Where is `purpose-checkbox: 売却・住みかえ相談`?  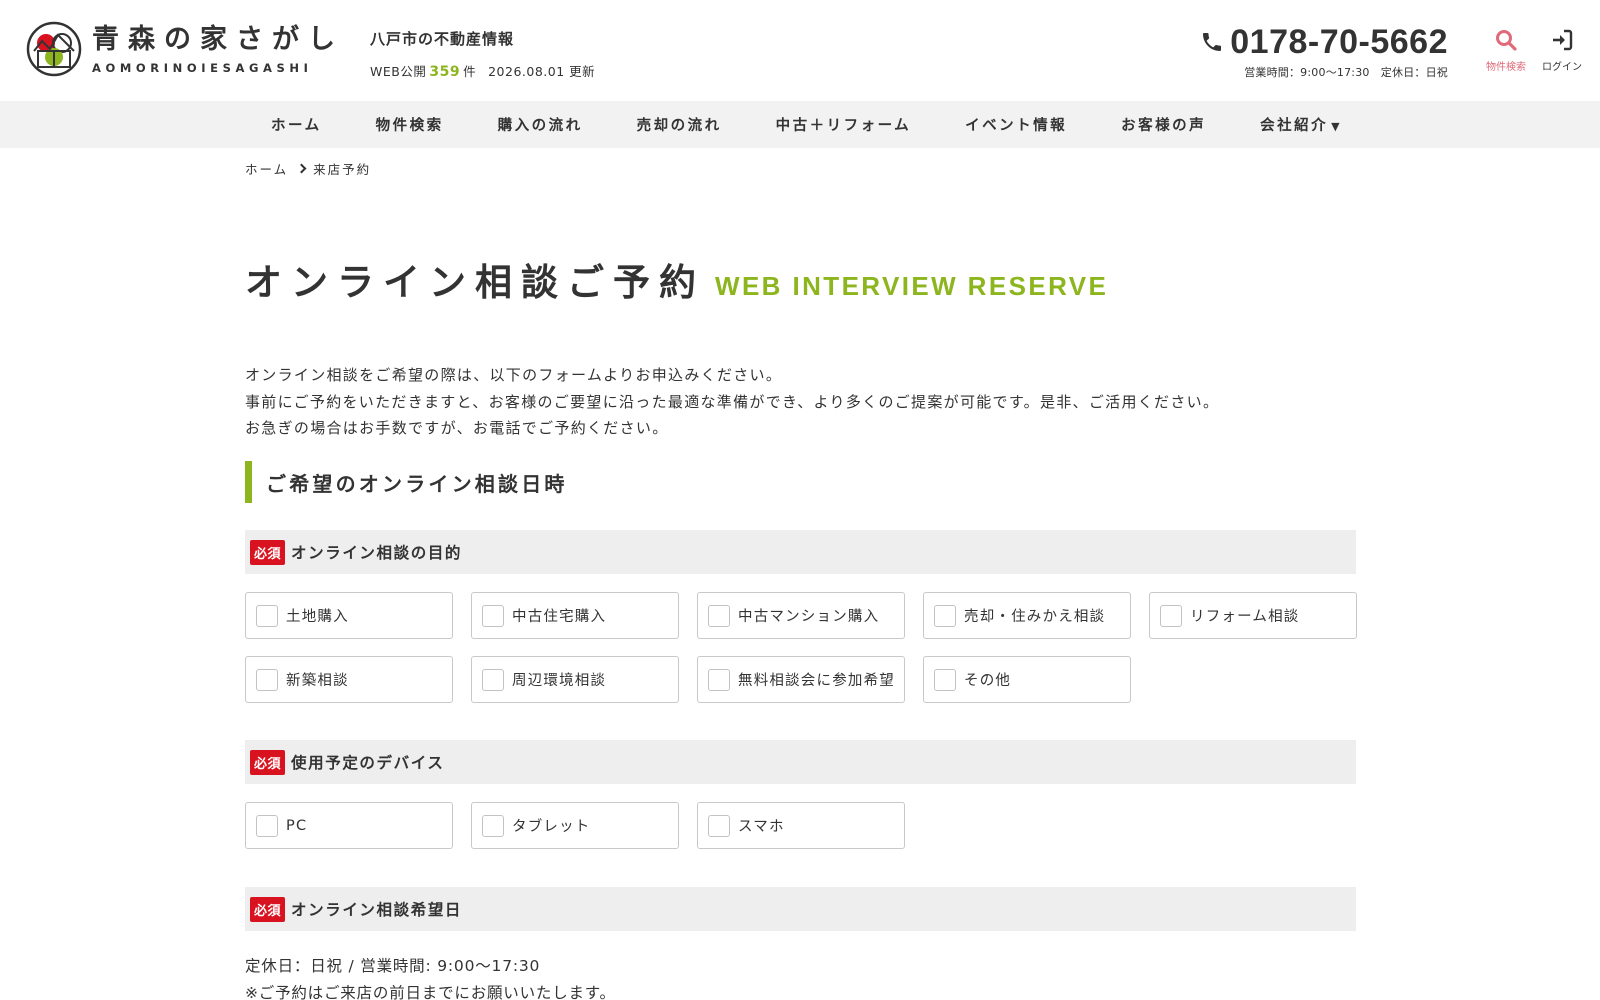 purpose-checkbox: 売却・住みかえ相談 is located at coordinates (1027, 615).